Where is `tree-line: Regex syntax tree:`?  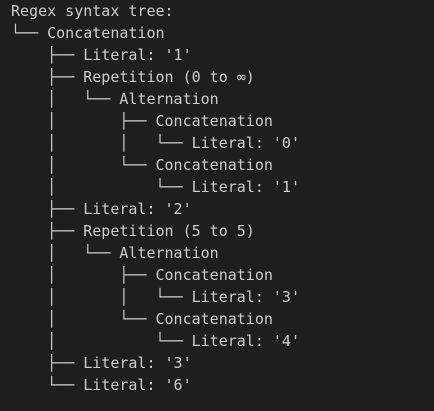 tree-line: Regex syntax tree: is located at coordinates (222, 11).